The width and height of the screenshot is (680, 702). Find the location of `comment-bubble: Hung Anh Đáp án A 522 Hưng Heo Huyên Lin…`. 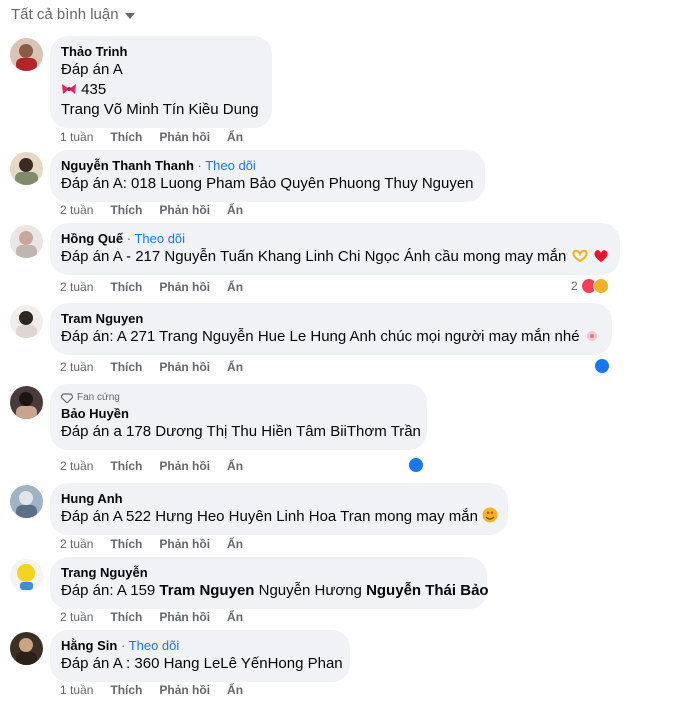

comment-bubble: Hung Anh Đáp án A 522 Hưng Heo Huyên Lin… is located at coordinates (279, 509).